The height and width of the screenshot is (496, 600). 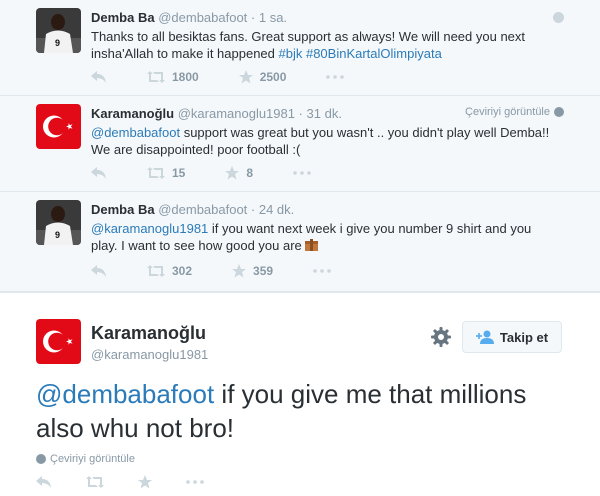 I want to click on favorite-count: 359, so click(x=263, y=271).